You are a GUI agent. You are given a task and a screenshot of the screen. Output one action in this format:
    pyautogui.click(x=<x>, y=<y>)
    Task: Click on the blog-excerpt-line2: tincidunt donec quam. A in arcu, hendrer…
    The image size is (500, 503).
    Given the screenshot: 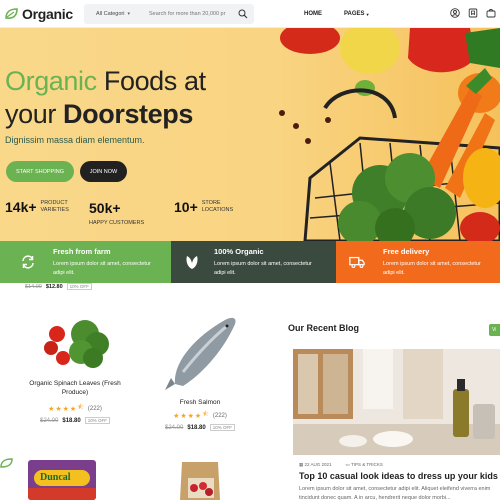 What is the action you would take?
    pyautogui.click(x=375, y=498)
    